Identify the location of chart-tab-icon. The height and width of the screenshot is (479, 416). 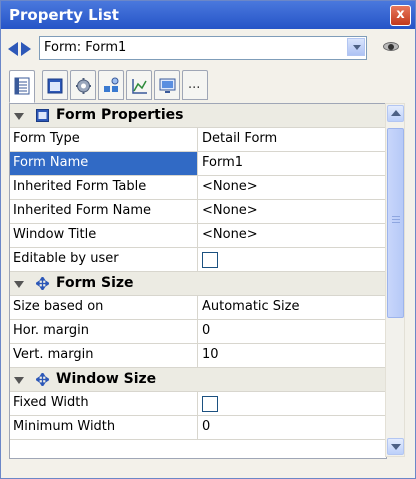
(139, 85).